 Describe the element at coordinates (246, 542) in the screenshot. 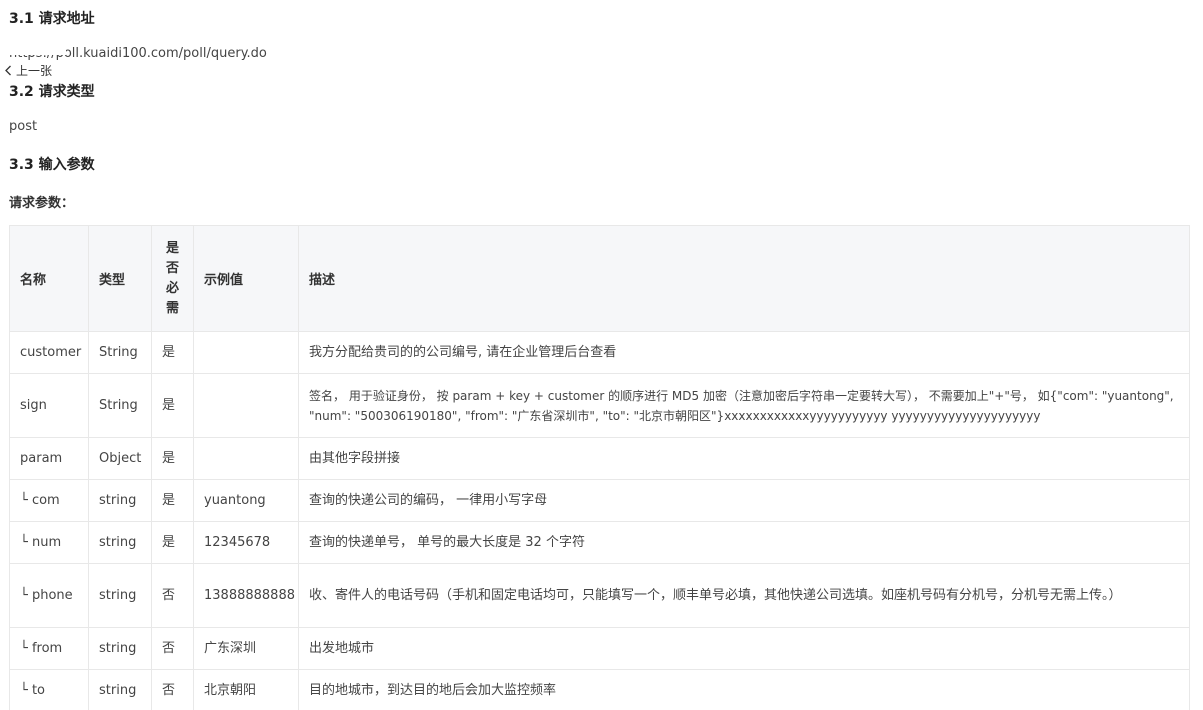

I see `param-example: 12345678` at that location.